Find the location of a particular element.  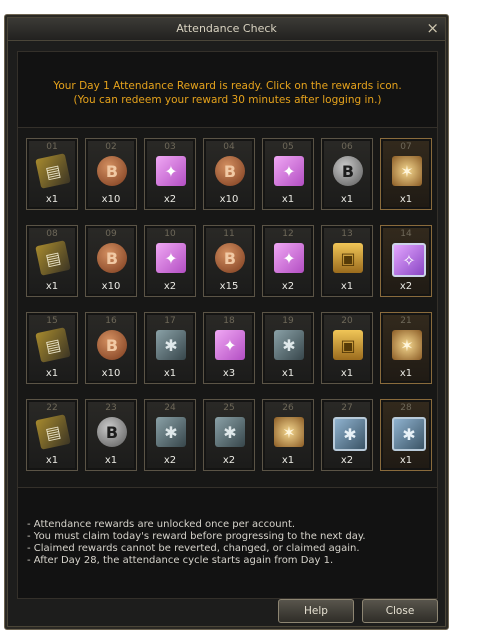

day-number: 14 is located at coordinates (406, 234).